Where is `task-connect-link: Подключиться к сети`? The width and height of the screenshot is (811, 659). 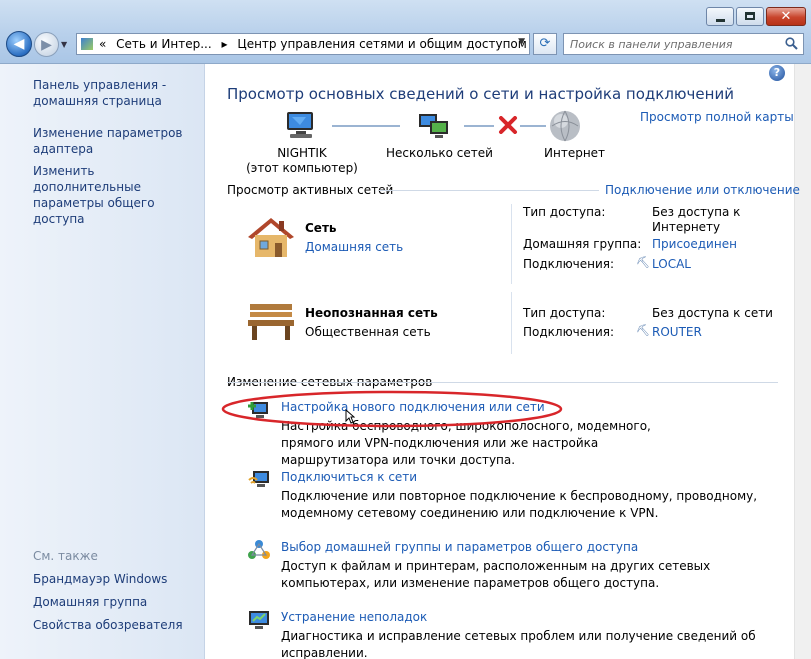
task-connect-link: Подключиться к сети is located at coordinates (349, 477).